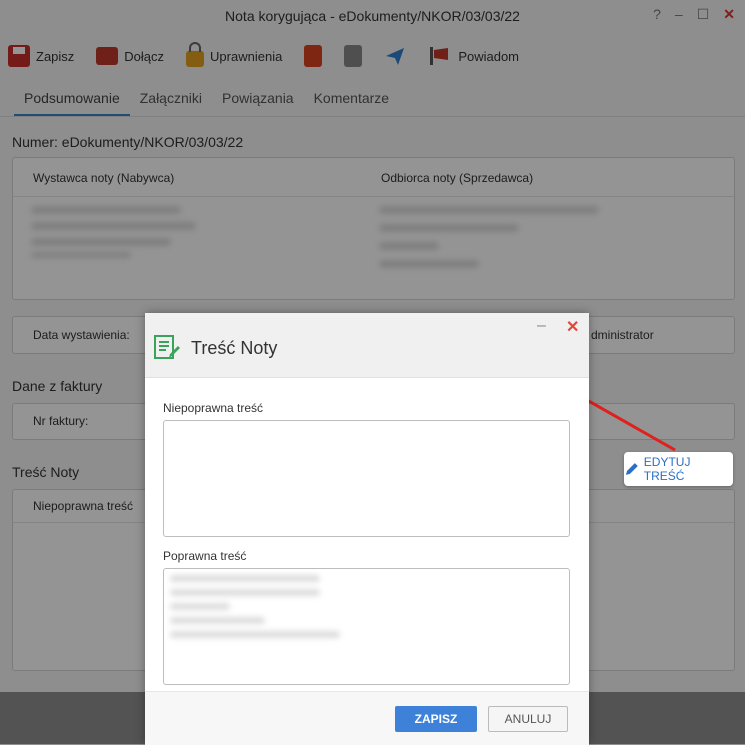  Describe the element at coordinates (436, 719) in the screenshot. I see `dialog-save-button: ZAPISZ` at that location.